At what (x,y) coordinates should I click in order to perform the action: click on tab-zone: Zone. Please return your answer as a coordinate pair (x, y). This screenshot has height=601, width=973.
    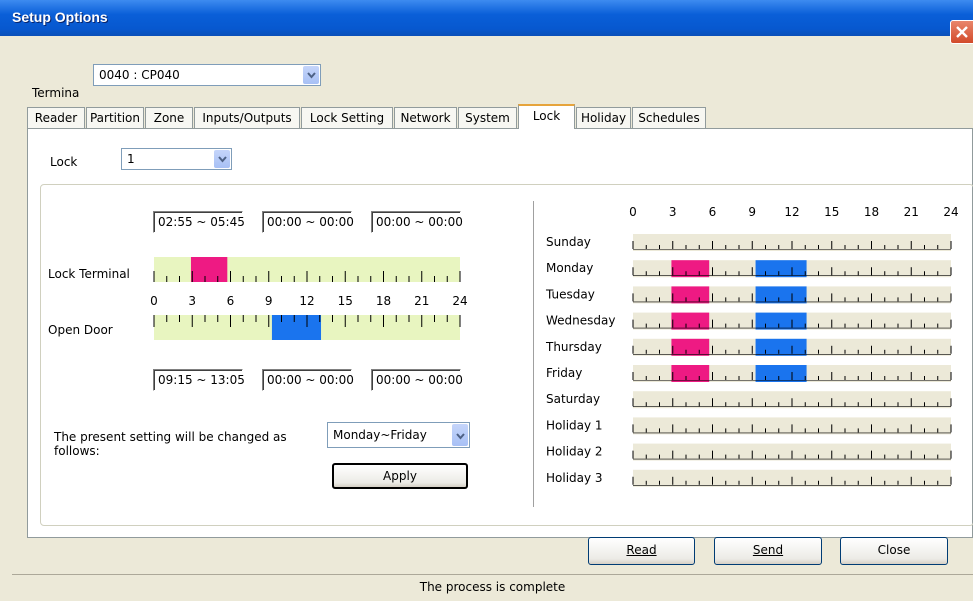
    Looking at the image, I should click on (169, 117).